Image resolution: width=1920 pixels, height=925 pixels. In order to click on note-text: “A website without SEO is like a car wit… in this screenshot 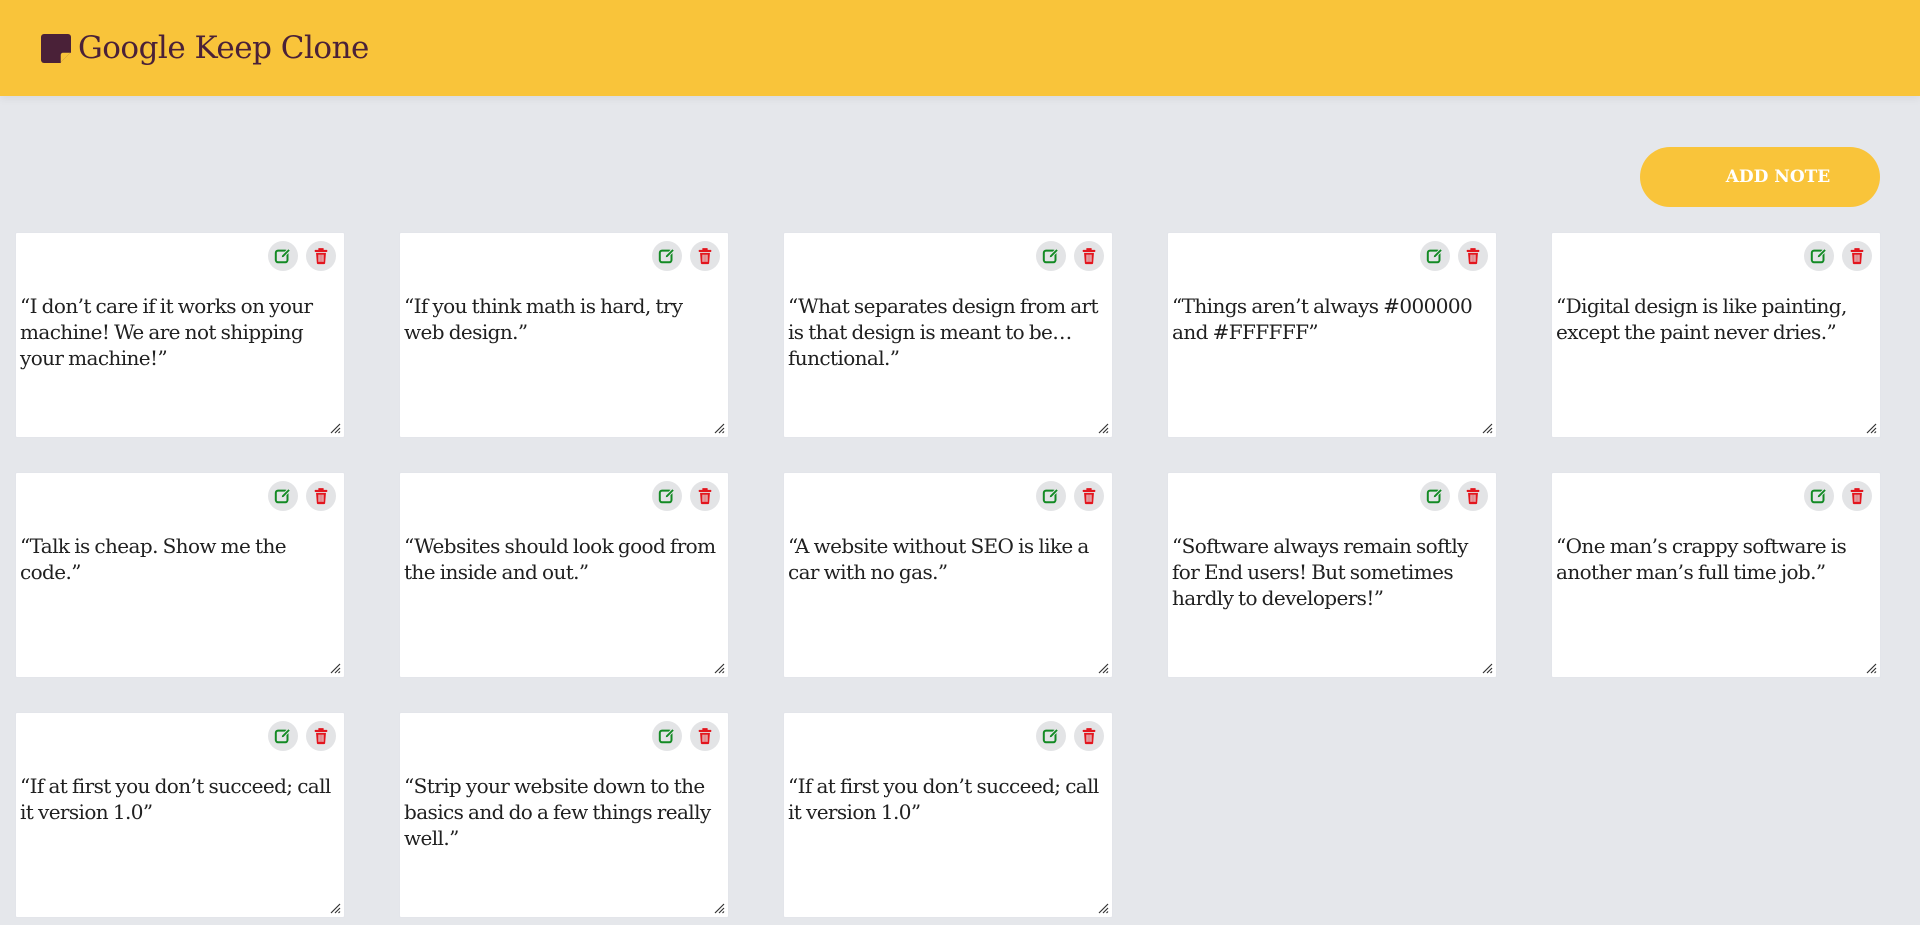, I will do `click(946, 559)`.